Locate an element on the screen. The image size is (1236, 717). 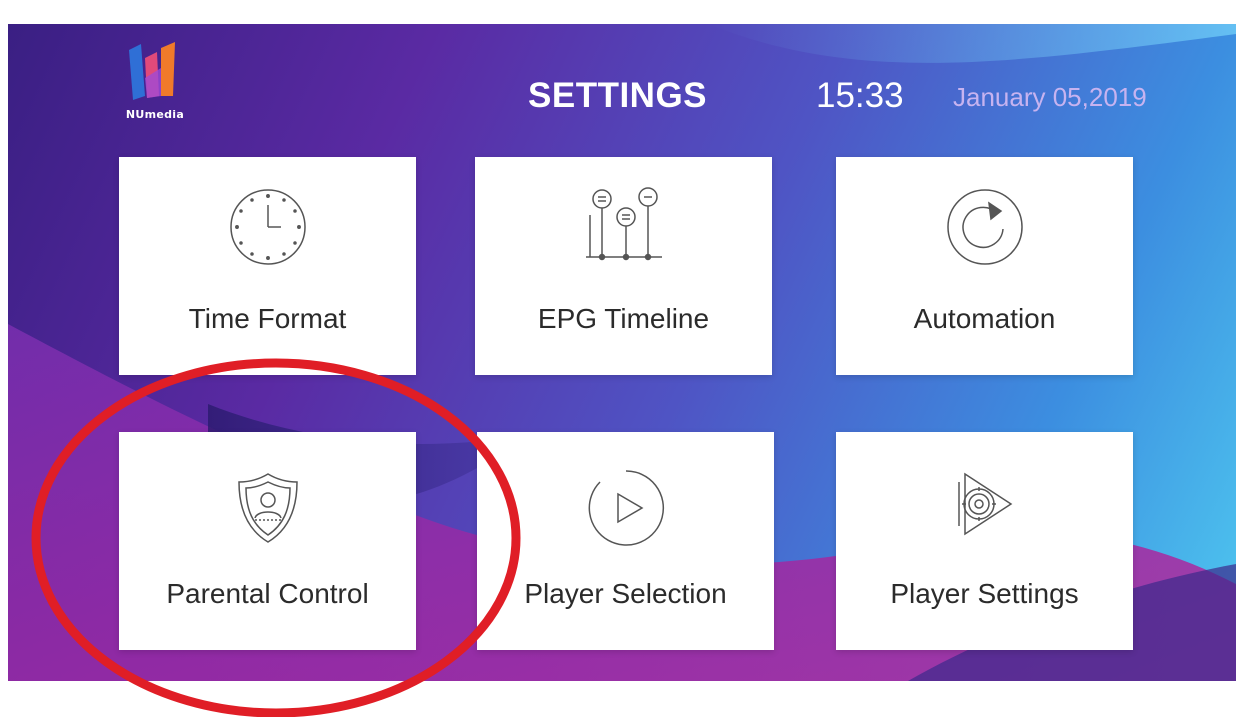
tile-label: Time Format is located at coordinates (267, 318).